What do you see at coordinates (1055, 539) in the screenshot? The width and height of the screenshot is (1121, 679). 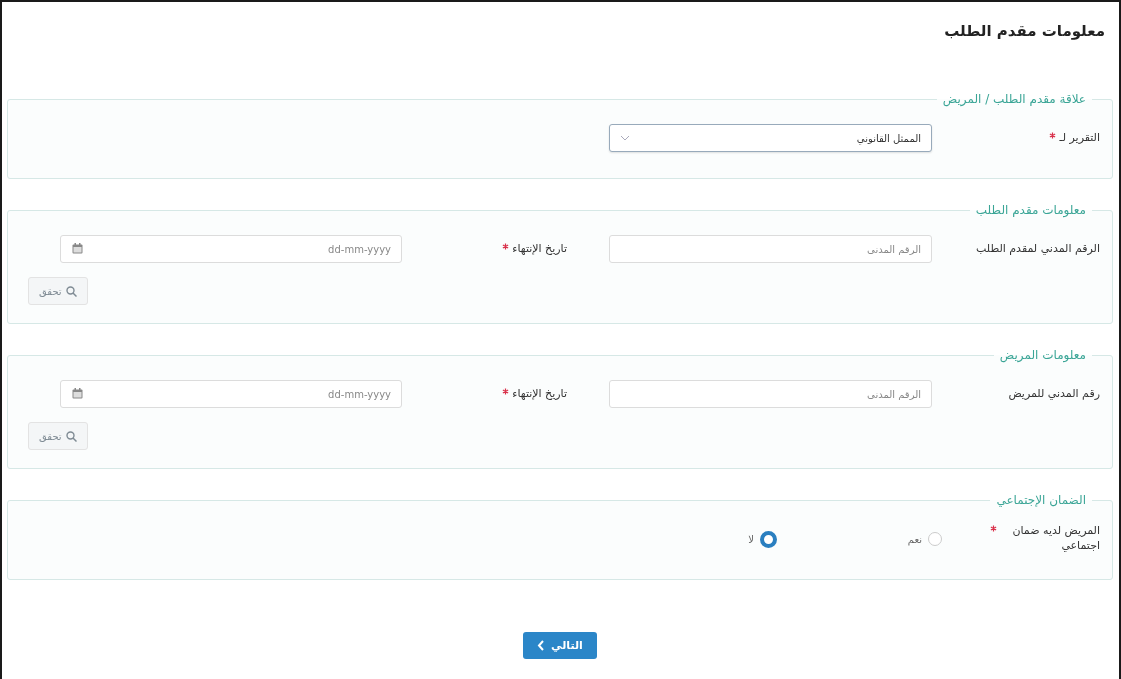 I see `field-label: المريض لديه ضمان اجتماعي` at bounding box center [1055, 539].